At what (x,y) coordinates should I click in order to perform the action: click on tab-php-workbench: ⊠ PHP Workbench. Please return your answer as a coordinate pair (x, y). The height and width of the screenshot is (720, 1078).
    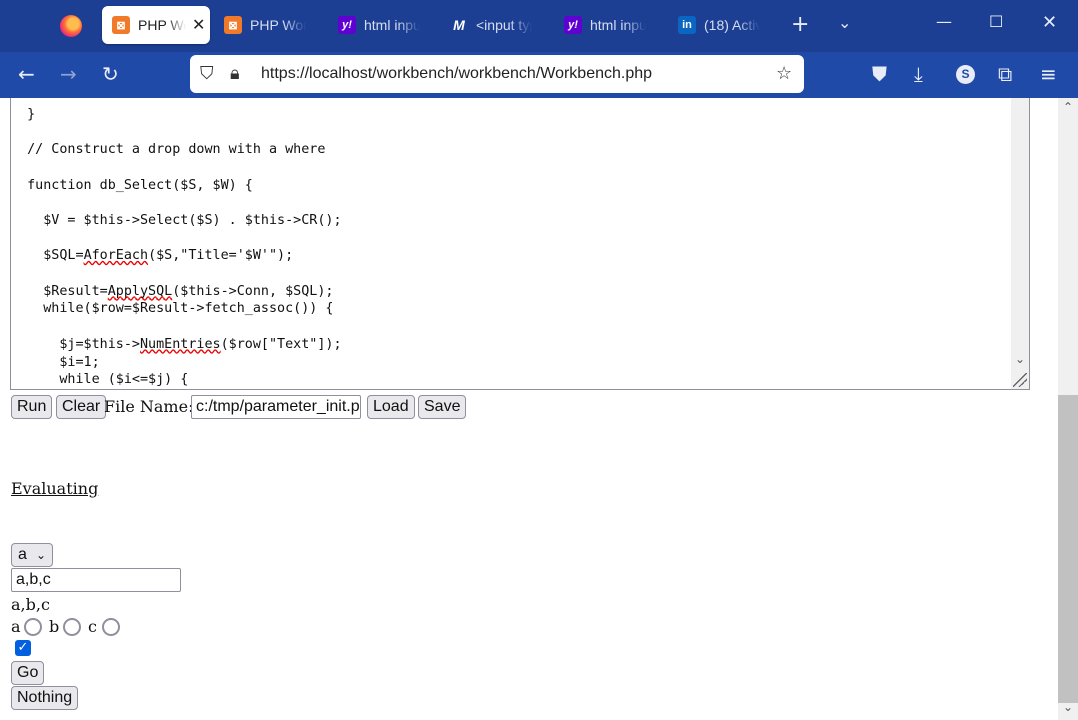
    Looking at the image, I should click on (274, 25).